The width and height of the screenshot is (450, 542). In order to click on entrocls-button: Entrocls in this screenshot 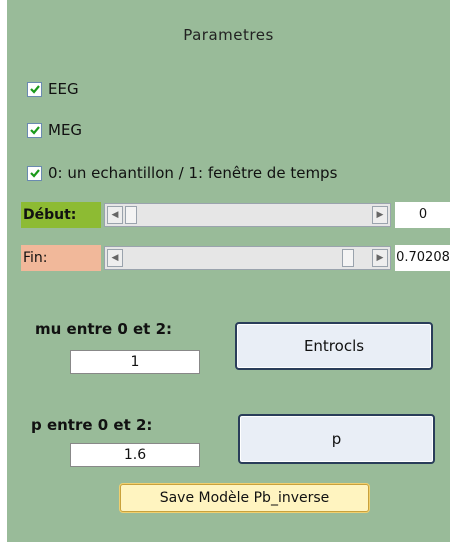, I will do `click(334, 346)`.